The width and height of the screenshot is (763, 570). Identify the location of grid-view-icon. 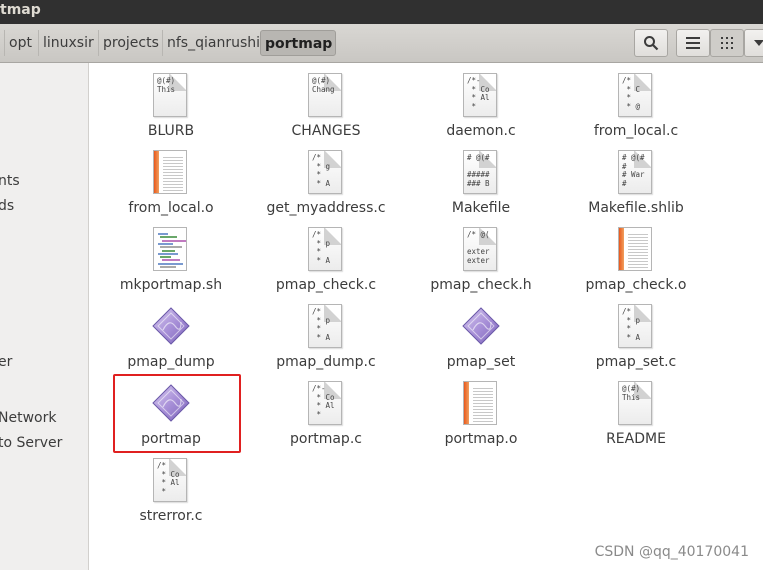
(727, 43).